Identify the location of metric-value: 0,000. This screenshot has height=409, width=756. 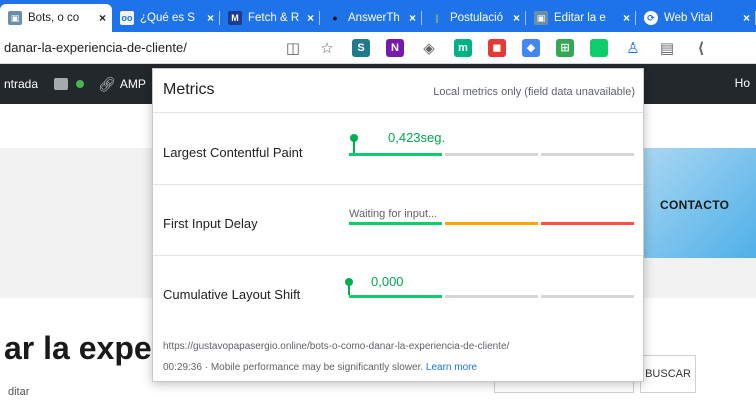
(387, 281).